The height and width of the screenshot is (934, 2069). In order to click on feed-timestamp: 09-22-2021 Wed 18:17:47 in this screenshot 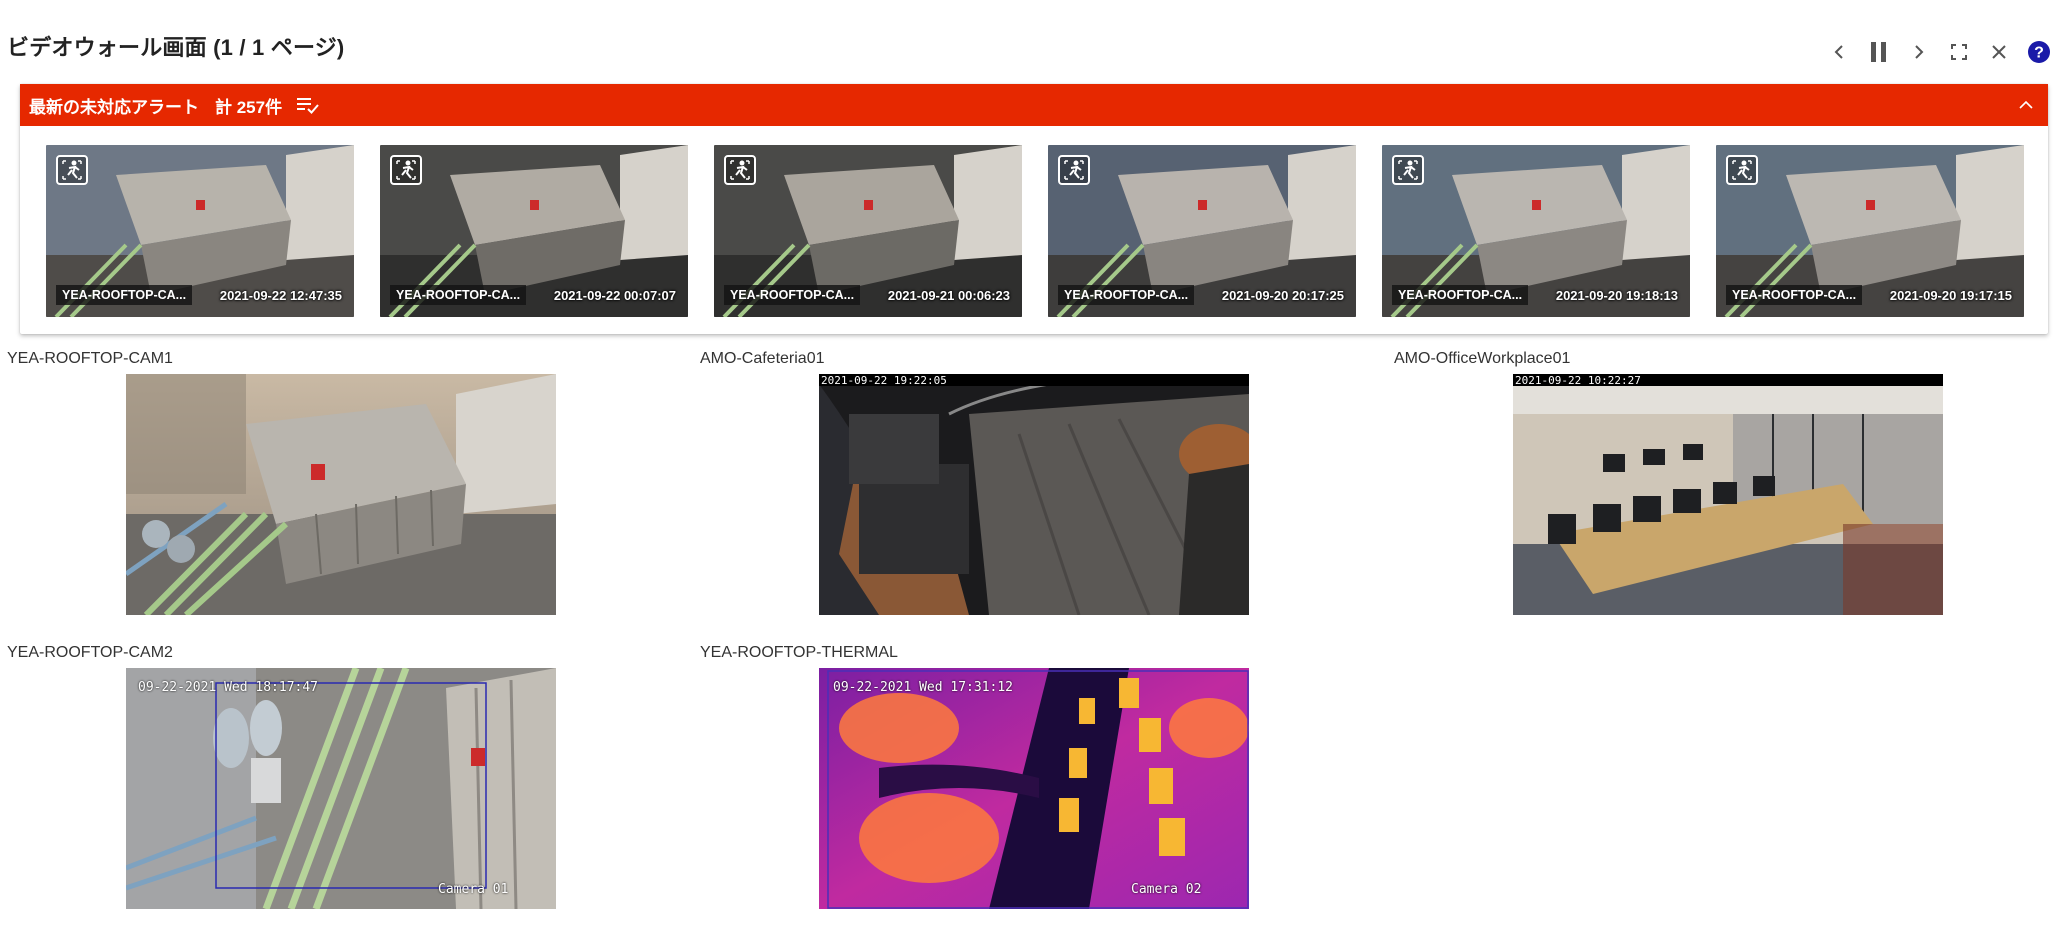, I will do `click(228, 687)`.